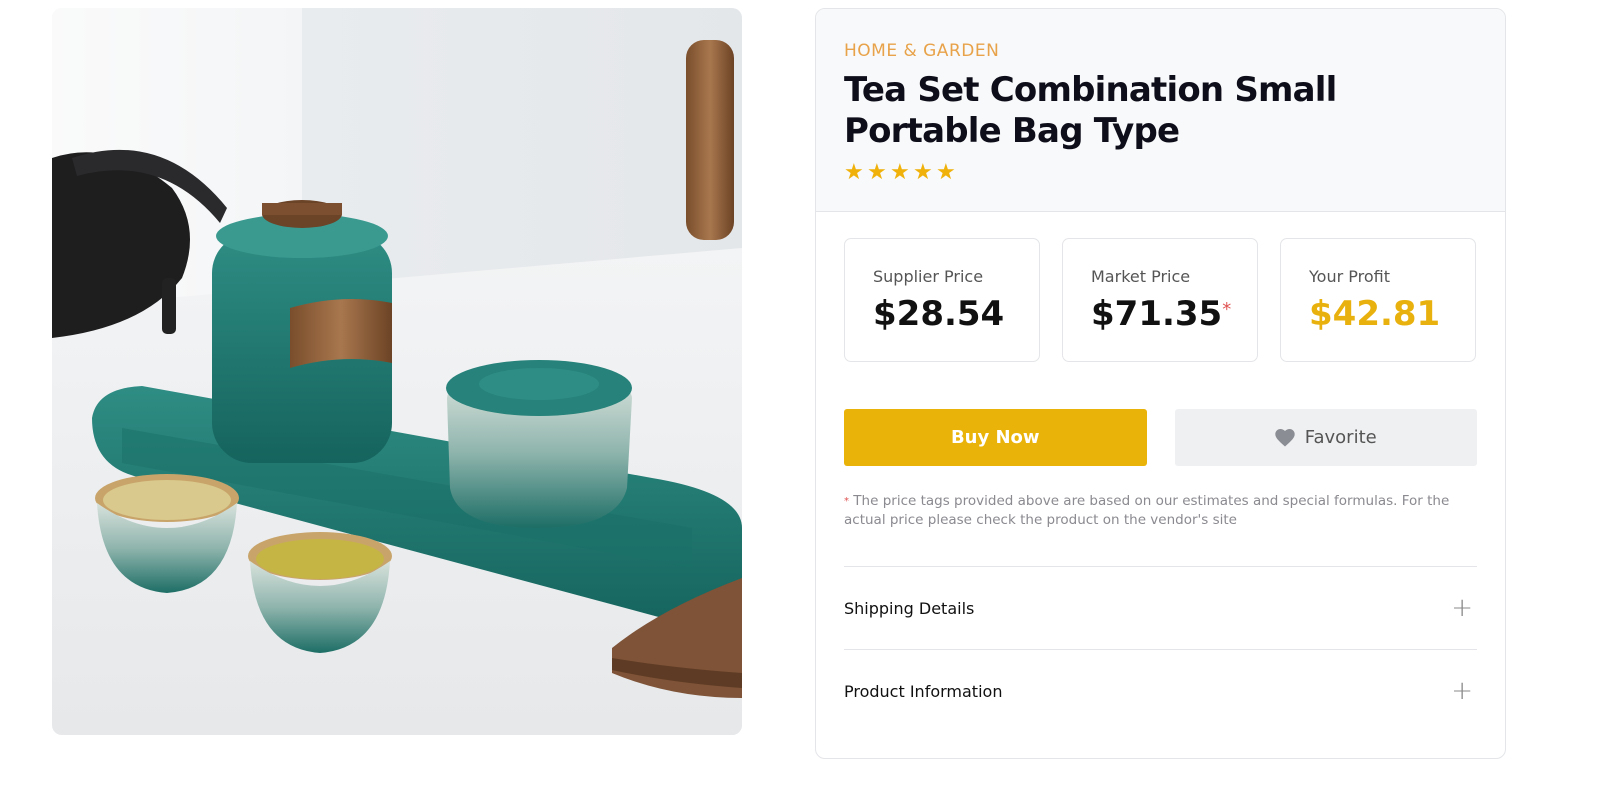  I want to click on market-price-asterisk: *, so click(1227, 309).